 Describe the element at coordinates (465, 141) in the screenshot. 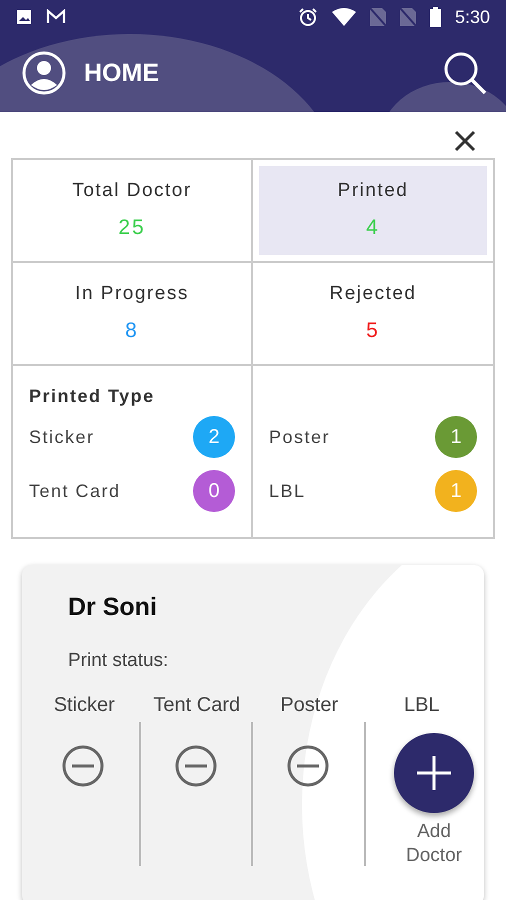

I see `close-icon` at that location.